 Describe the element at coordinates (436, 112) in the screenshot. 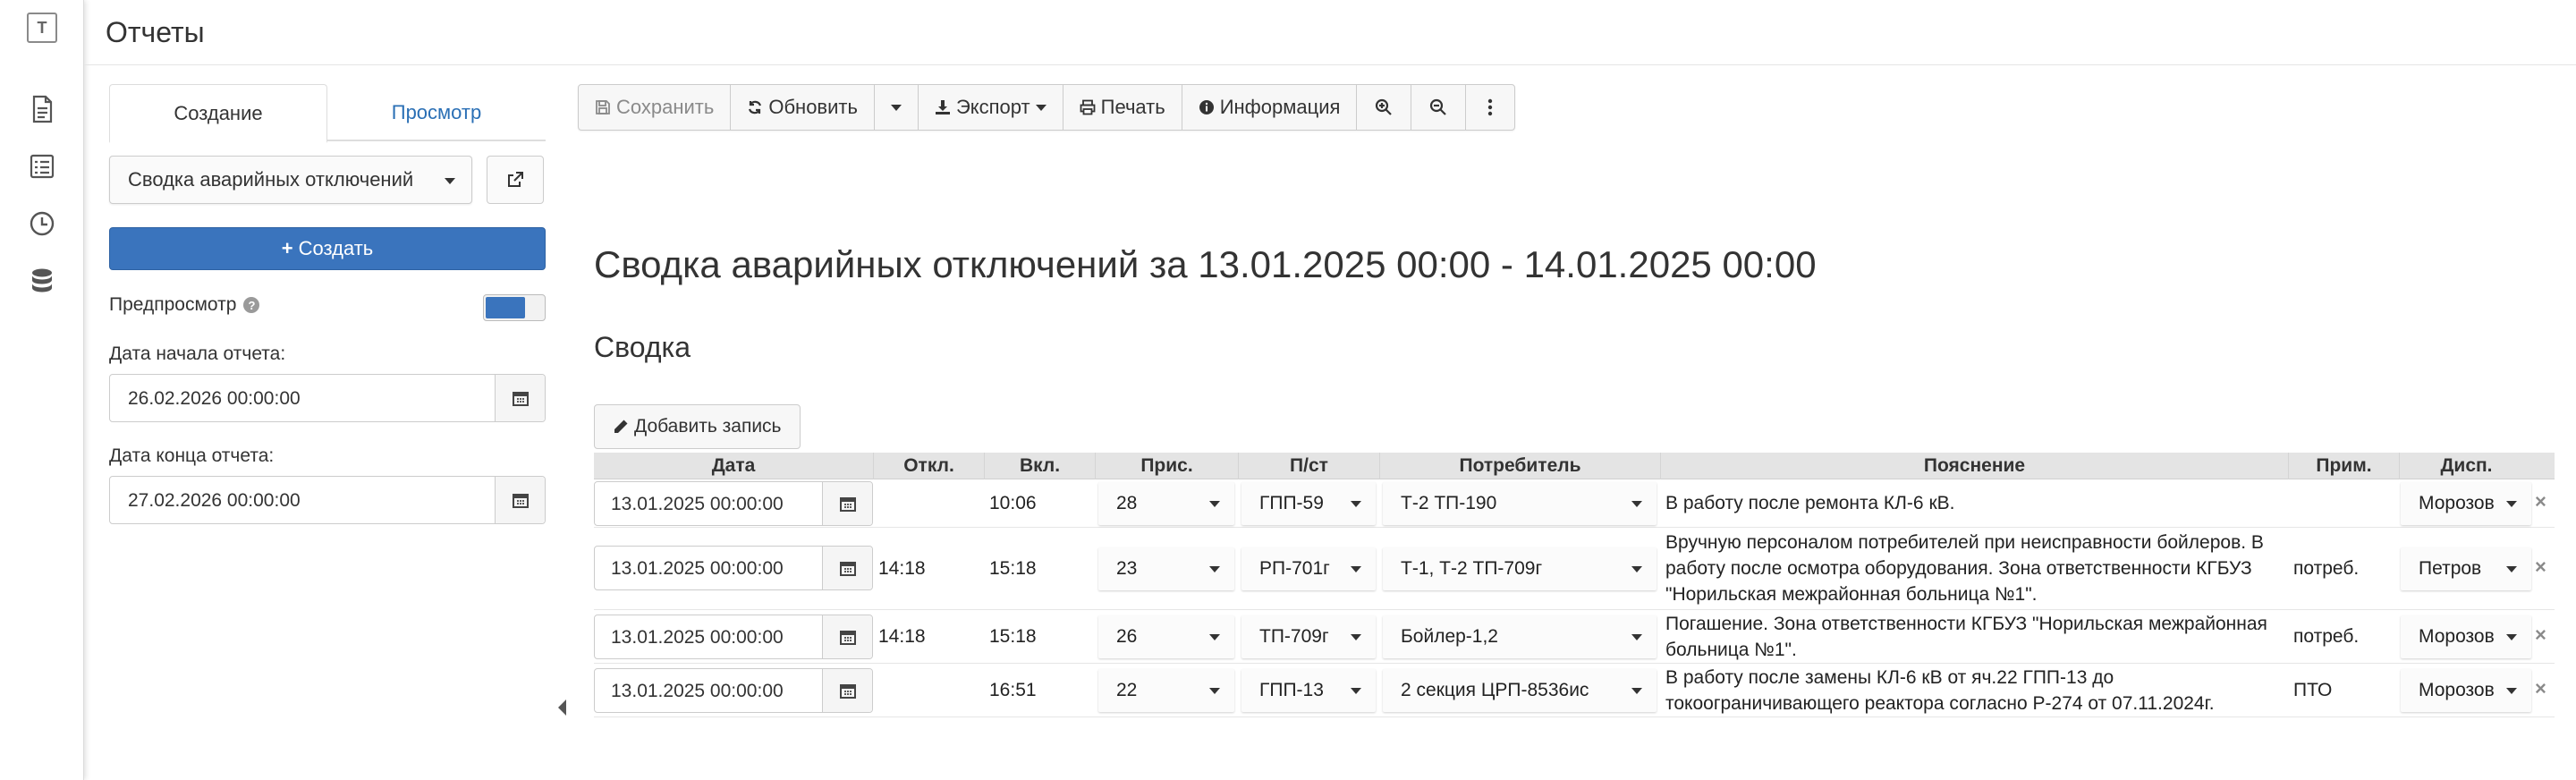

I see `tab-view: Просмотр` at that location.